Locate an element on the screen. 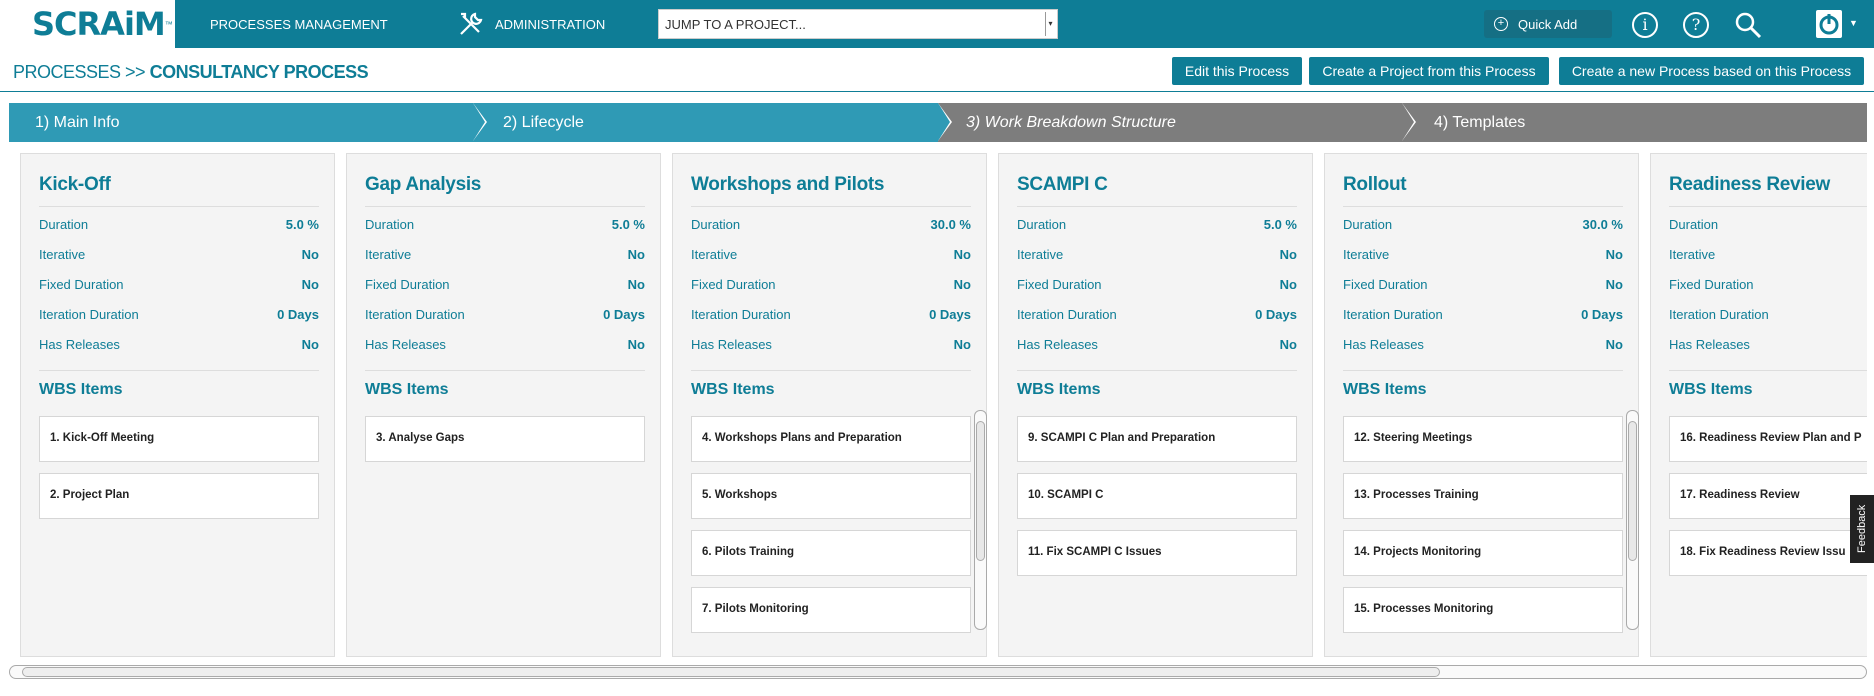  wbs-item: 15. Processes Monitoring is located at coordinates (1483, 610).